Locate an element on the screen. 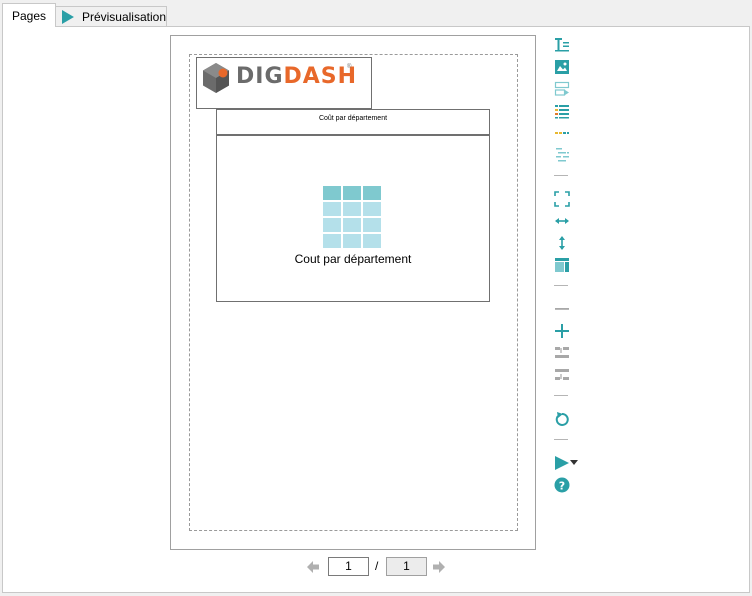 Image resolution: width=752 pixels, height=596 pixels. total-pages-field: 1 is located at coordinates (406, 566).